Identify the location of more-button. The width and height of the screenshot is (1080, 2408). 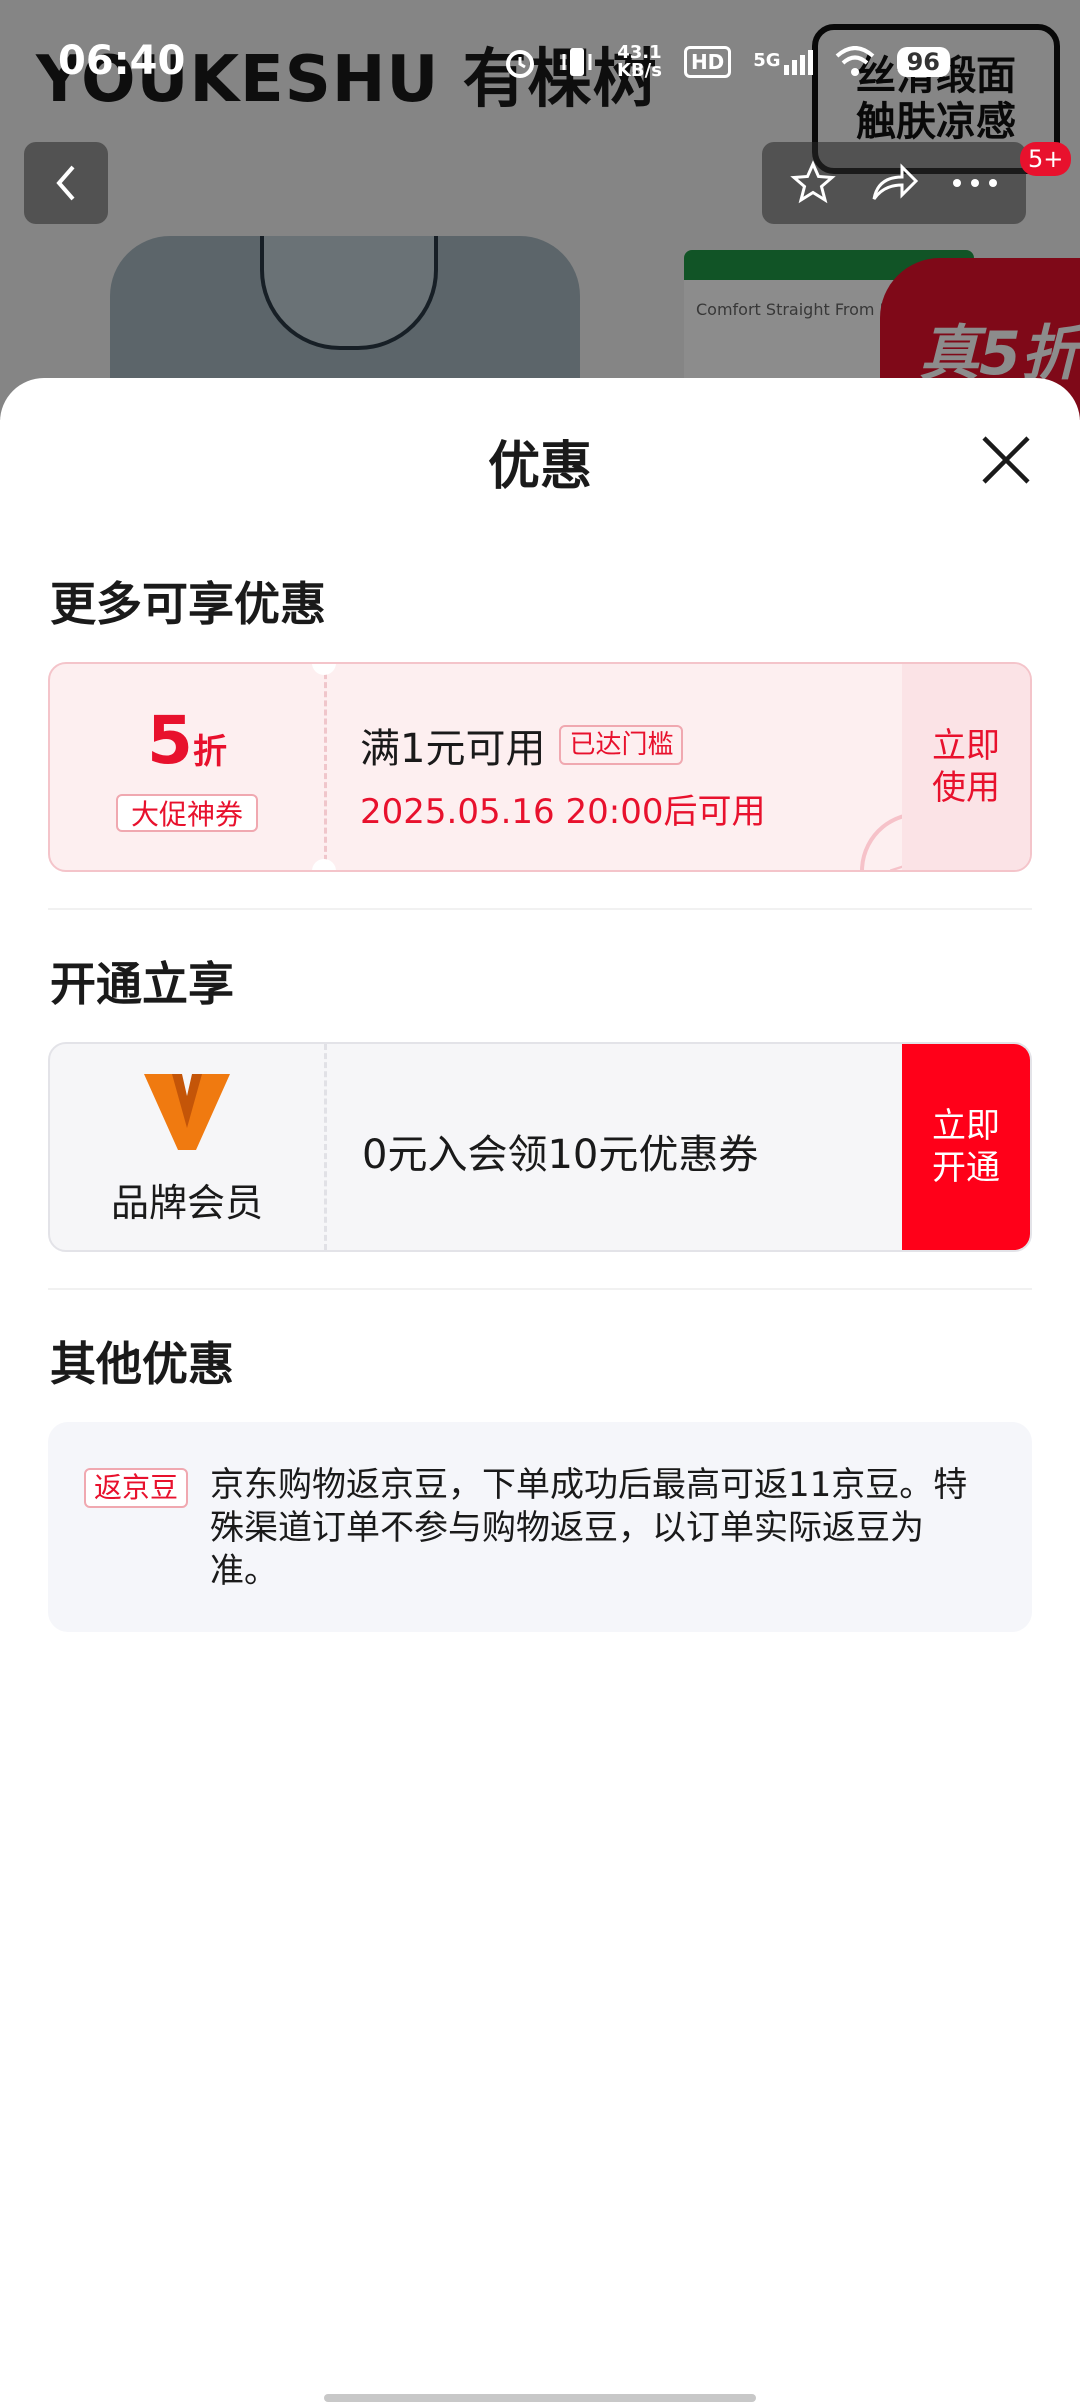
(975, 183).